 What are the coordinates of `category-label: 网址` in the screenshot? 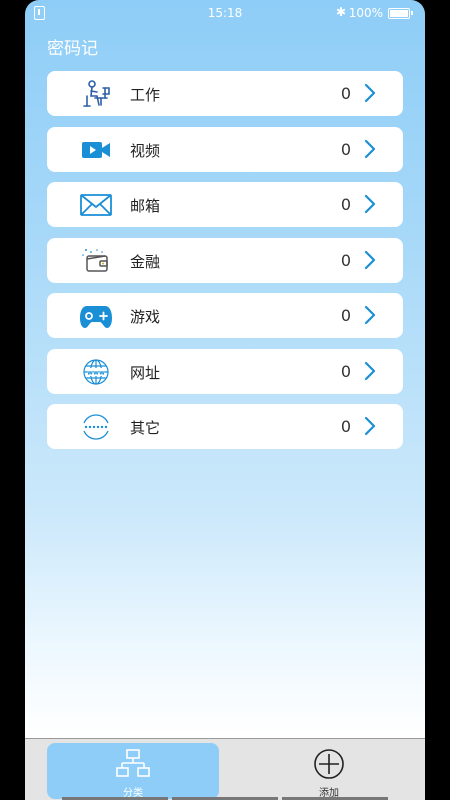 It's located at (145, 372).